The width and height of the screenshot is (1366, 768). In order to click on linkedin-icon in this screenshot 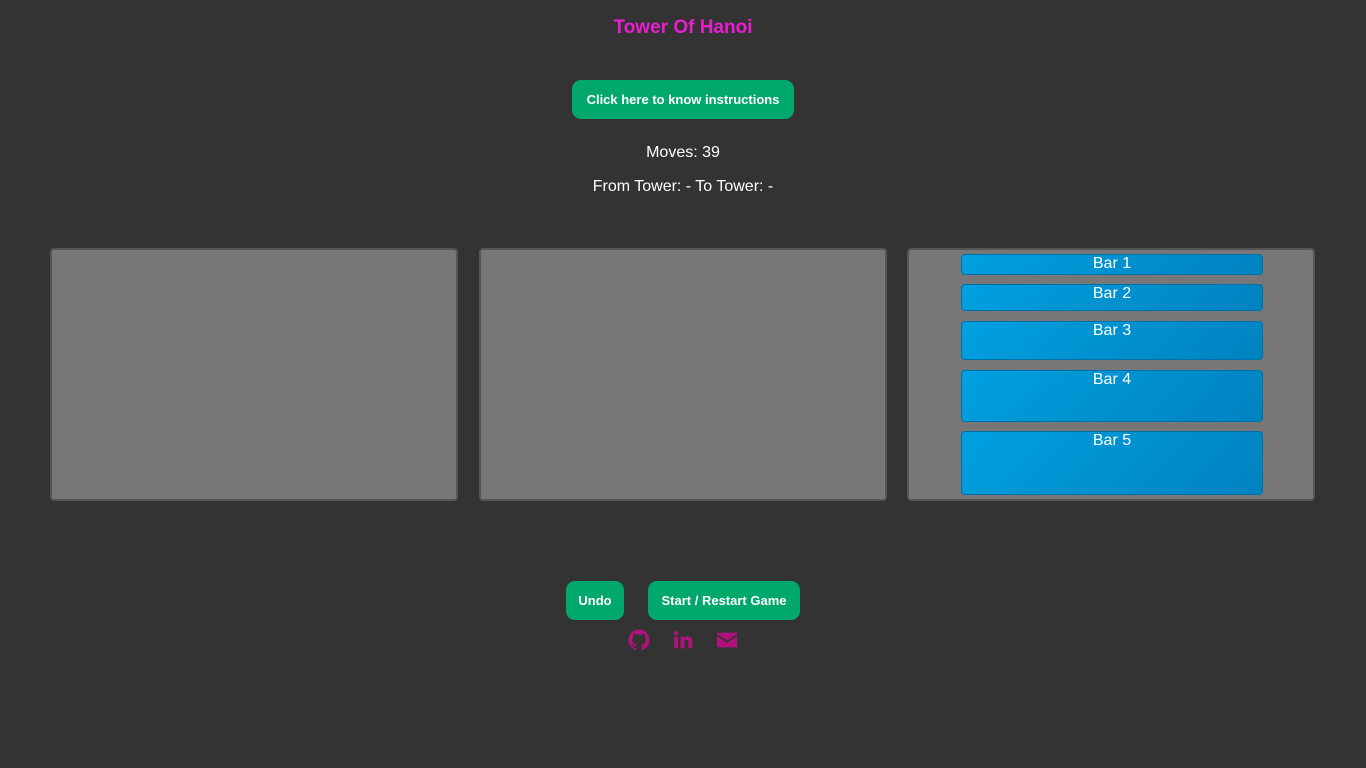, I will do `click(683, 640)`.